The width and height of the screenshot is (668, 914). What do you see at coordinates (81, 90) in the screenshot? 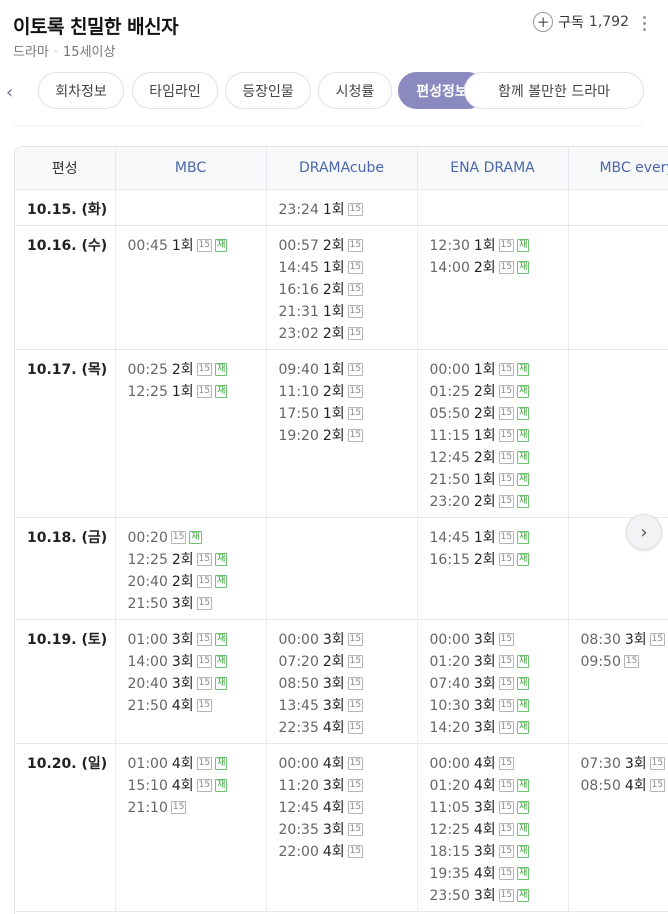
I see `tab-0: 회차정보` at bounding box center [81, 90].